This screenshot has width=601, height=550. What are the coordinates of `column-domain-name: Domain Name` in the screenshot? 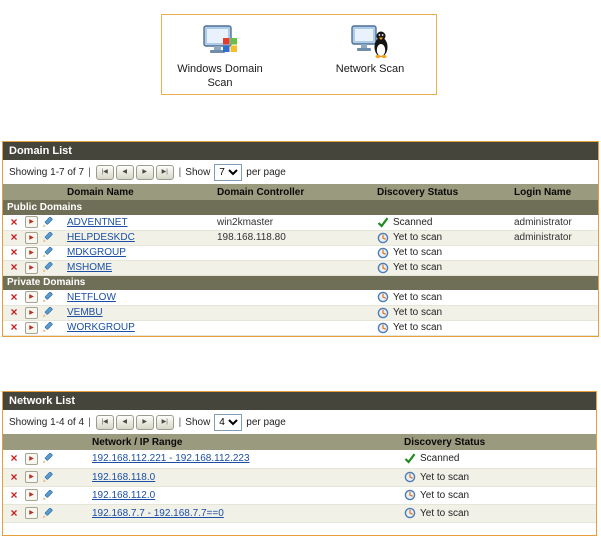 It's located at (138, 192).